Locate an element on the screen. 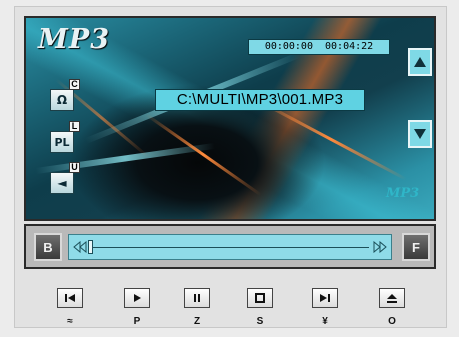  stop-icon is located at coordinates (260, 298).